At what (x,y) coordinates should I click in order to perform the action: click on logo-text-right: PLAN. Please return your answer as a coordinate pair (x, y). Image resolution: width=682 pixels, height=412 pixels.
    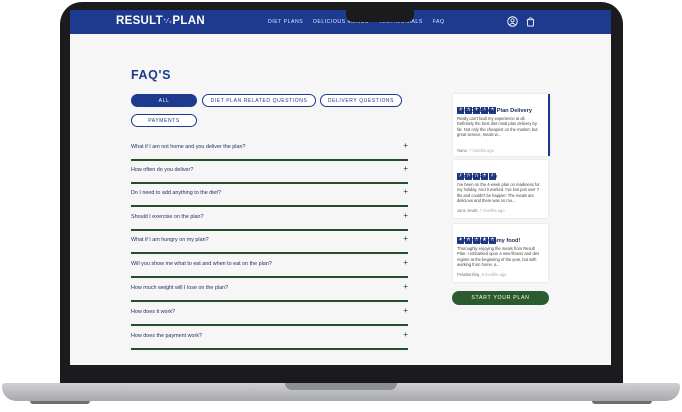
    Looking at the image, I should click on (188, 21).